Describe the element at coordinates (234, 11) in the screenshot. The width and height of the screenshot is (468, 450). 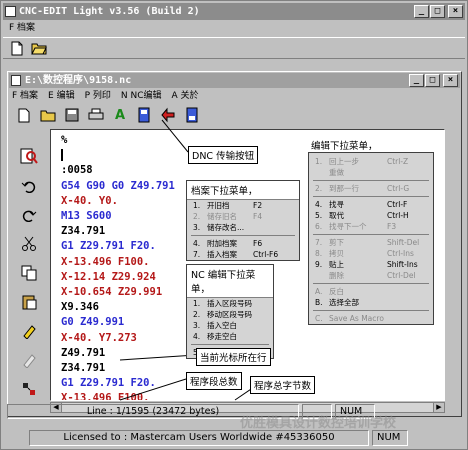
I see `app-titlebar: CNC-EDIT Light v3.56 (Build 2) _ □ ×` at that location.